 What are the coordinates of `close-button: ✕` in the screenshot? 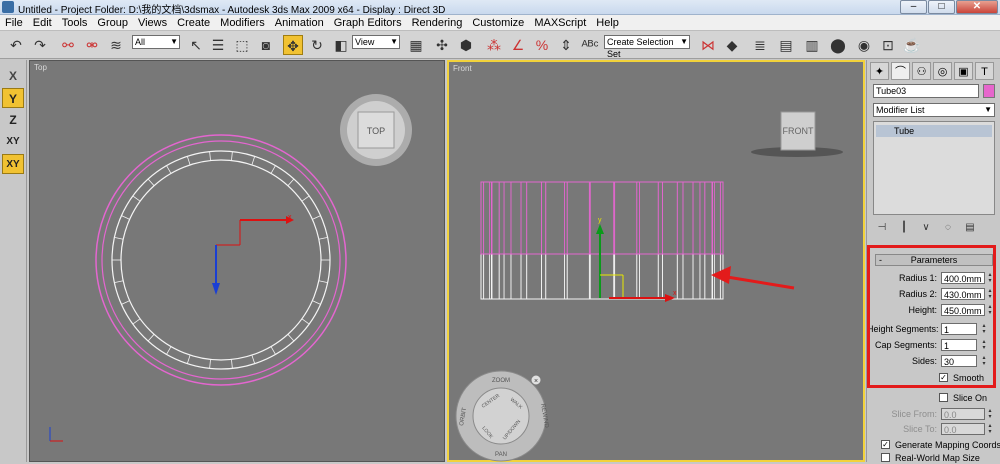 It's located at (977, 7).